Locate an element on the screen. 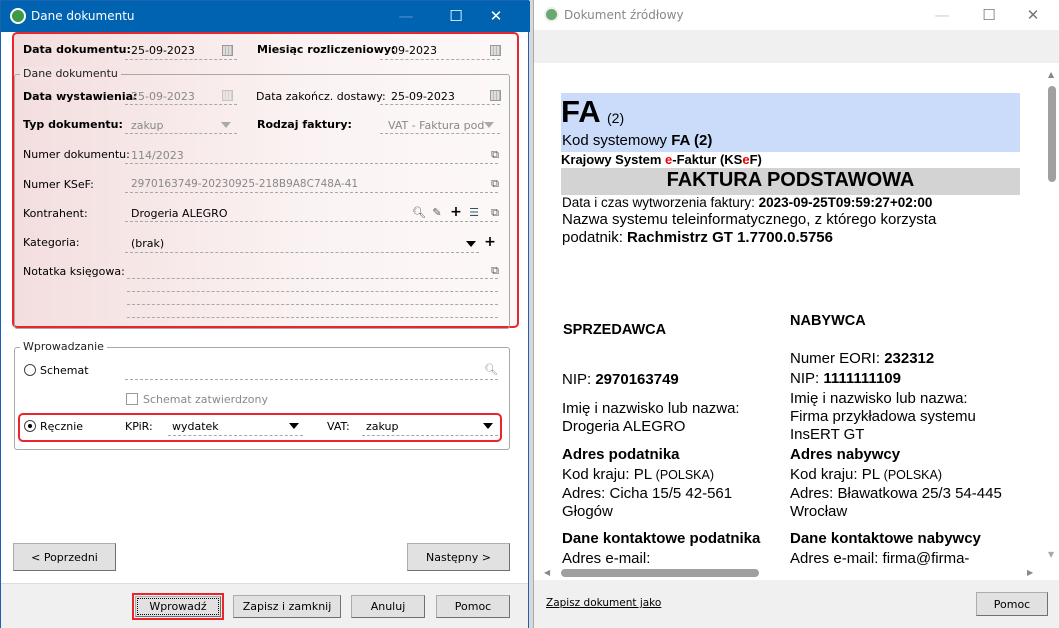 Image resolution: width=1059 pixels, height=628 pixels. cancel-button: Anuluj is located at coordinates (388, 606).